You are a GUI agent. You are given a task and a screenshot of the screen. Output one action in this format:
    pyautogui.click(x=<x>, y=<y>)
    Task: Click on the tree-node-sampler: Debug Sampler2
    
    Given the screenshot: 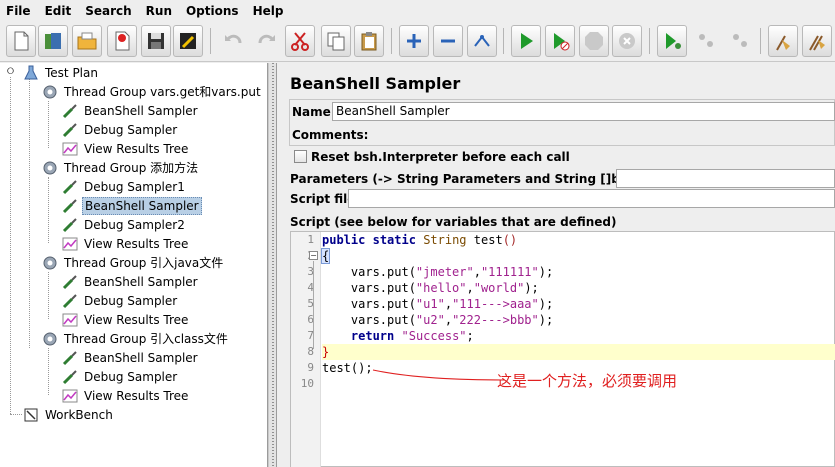 What is the action you would take?
    pyautogui.click(x=124, y=225)
    